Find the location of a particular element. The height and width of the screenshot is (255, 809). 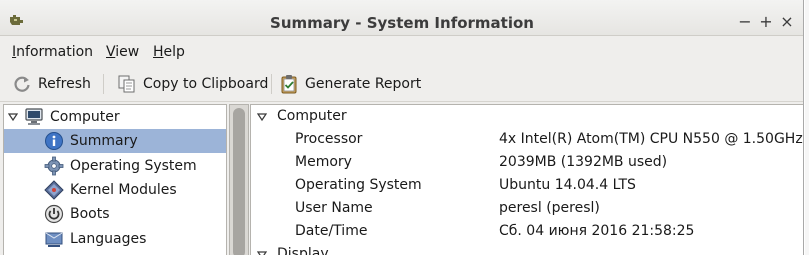

menu-information: Information is located at coordinates (52, 52).